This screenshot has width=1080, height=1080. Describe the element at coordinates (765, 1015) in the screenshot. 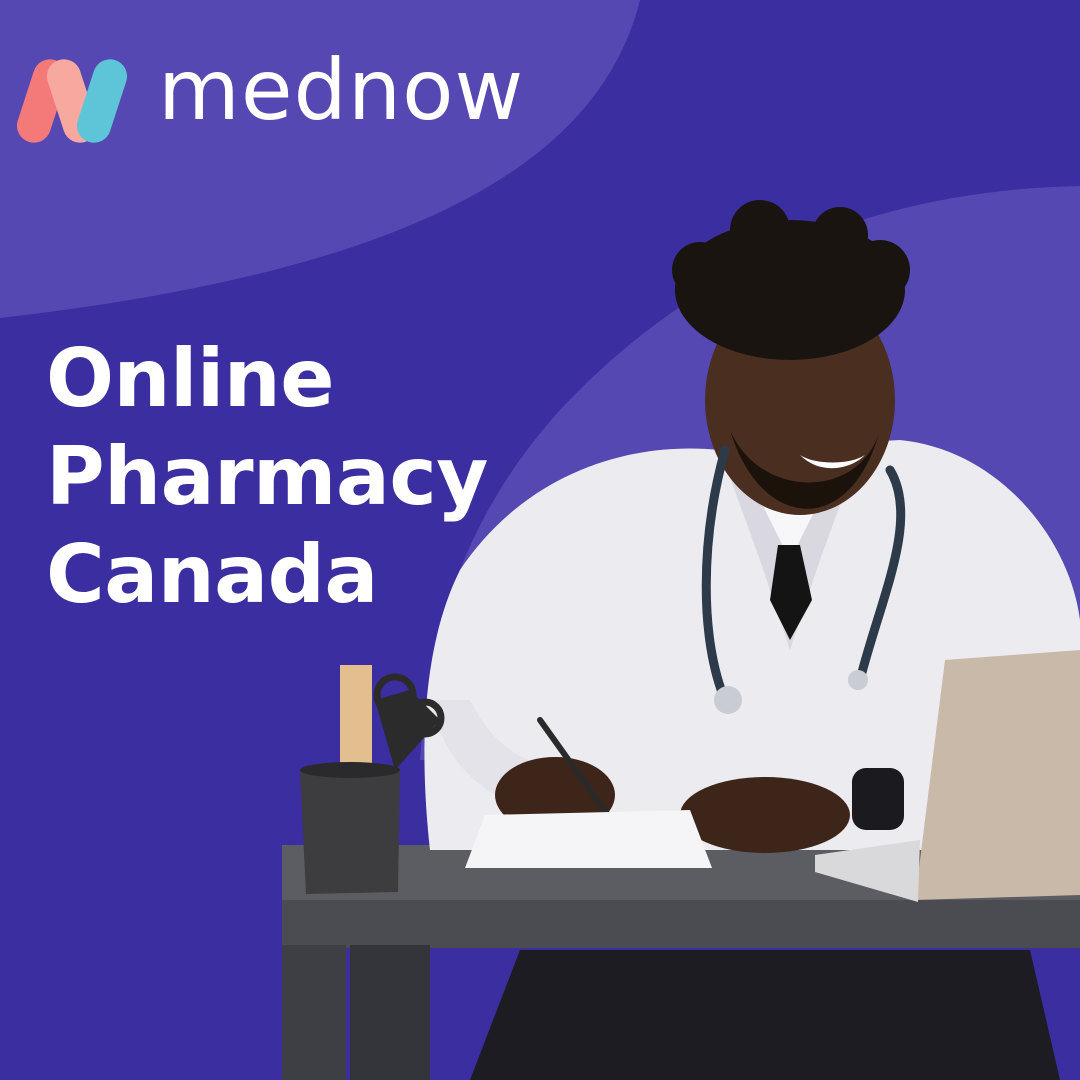

I see `doctor-lower` at that location.